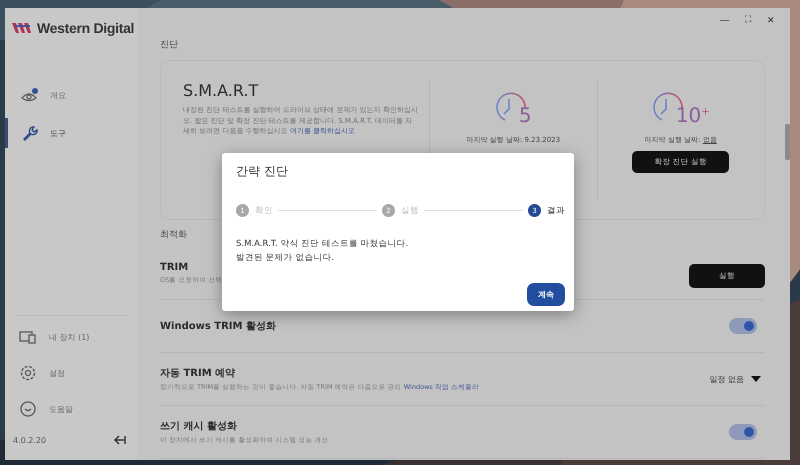 This screenshot has width=800, height=465. What do you see at coordinates (22, 28) in the screenshot?
I see `logo-icon` at bounding box center [22, 28].